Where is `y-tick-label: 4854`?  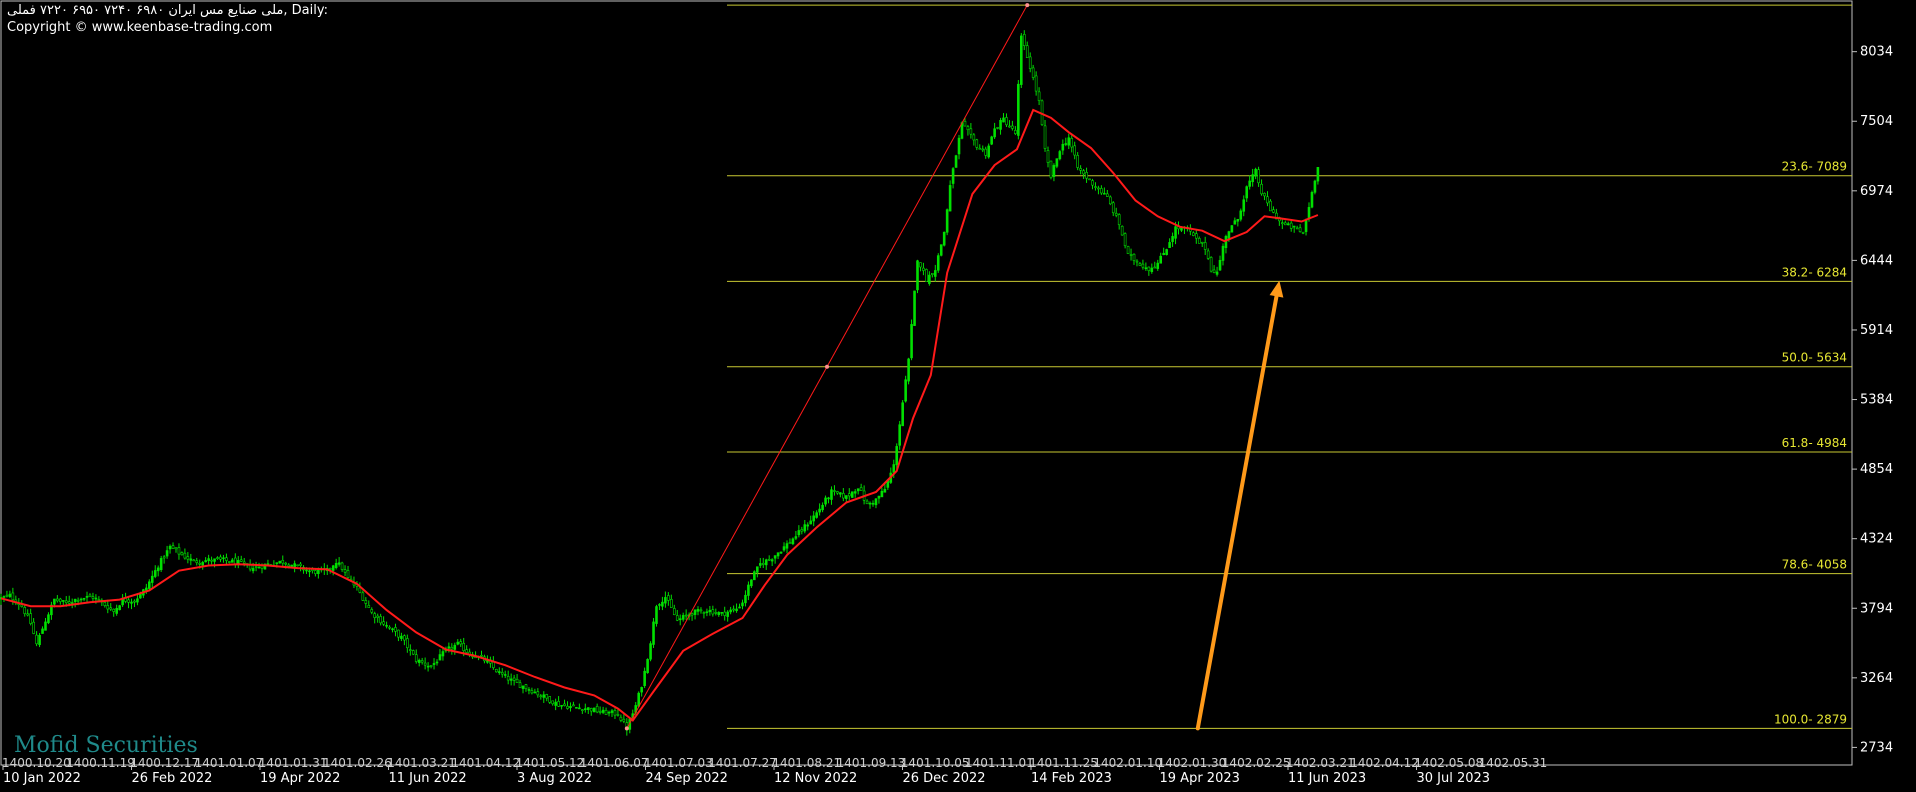
y-tick-label: 4854 is located at coordinates (1876, 469).